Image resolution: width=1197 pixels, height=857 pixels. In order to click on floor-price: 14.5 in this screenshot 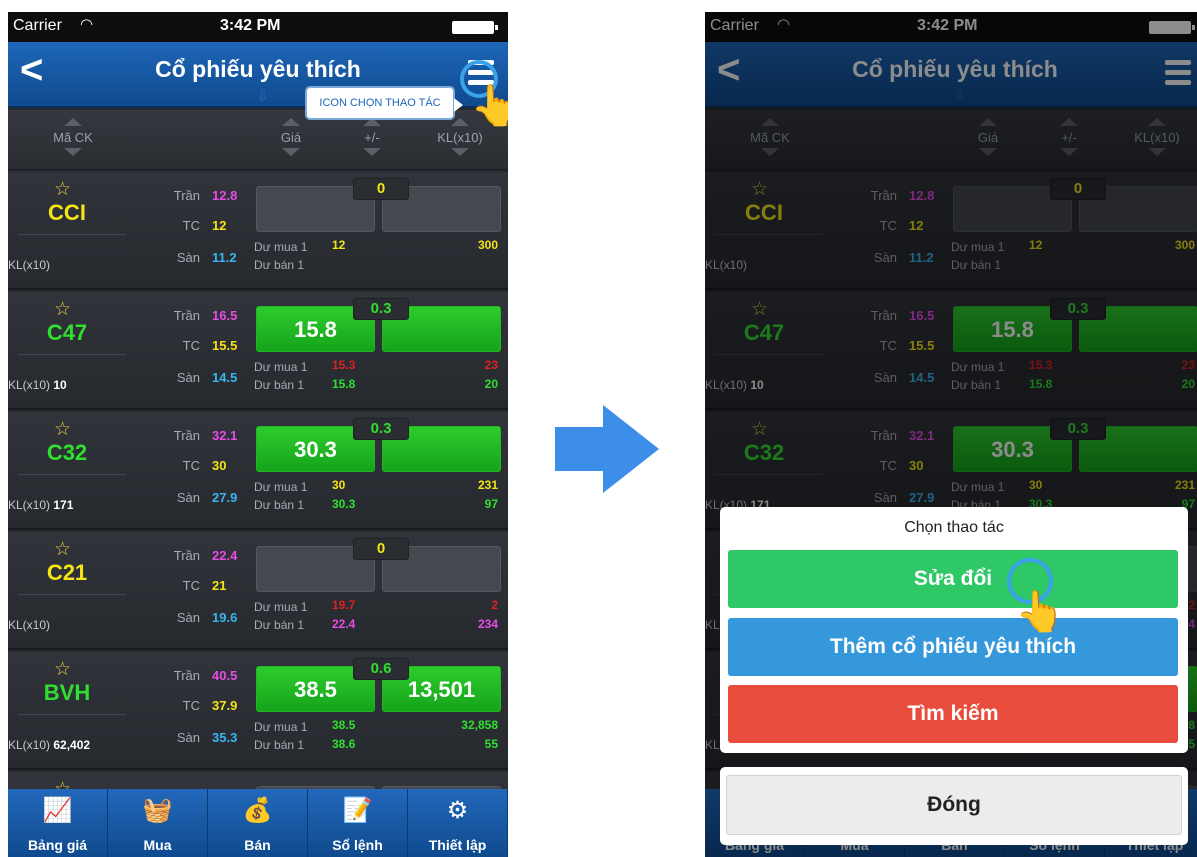, I will do `click(225, 377)`.